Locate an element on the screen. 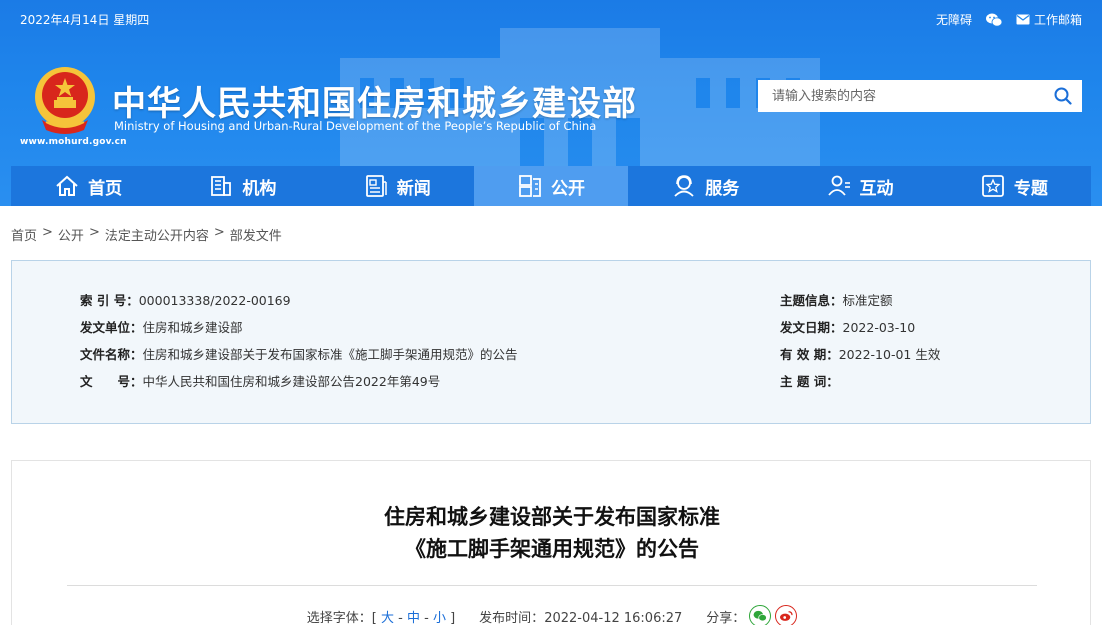 The width and height of the screenshot is (1102, 625). search-icon is located at coordinates (1063, 96).